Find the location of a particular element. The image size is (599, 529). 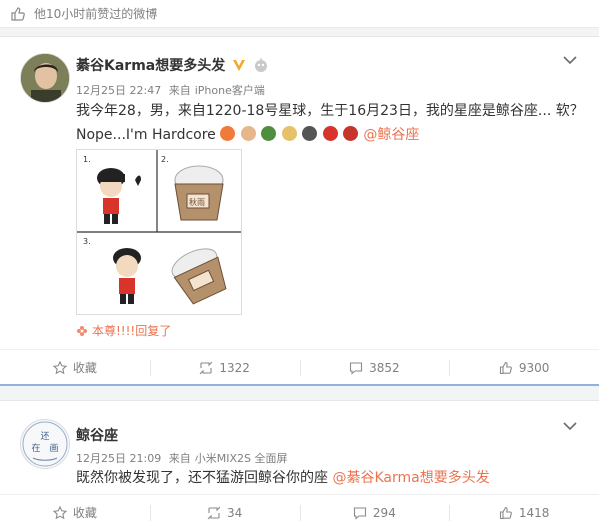

author-name-text: 綦谷Karma想要多头发 is located at coordinates (150, 65).